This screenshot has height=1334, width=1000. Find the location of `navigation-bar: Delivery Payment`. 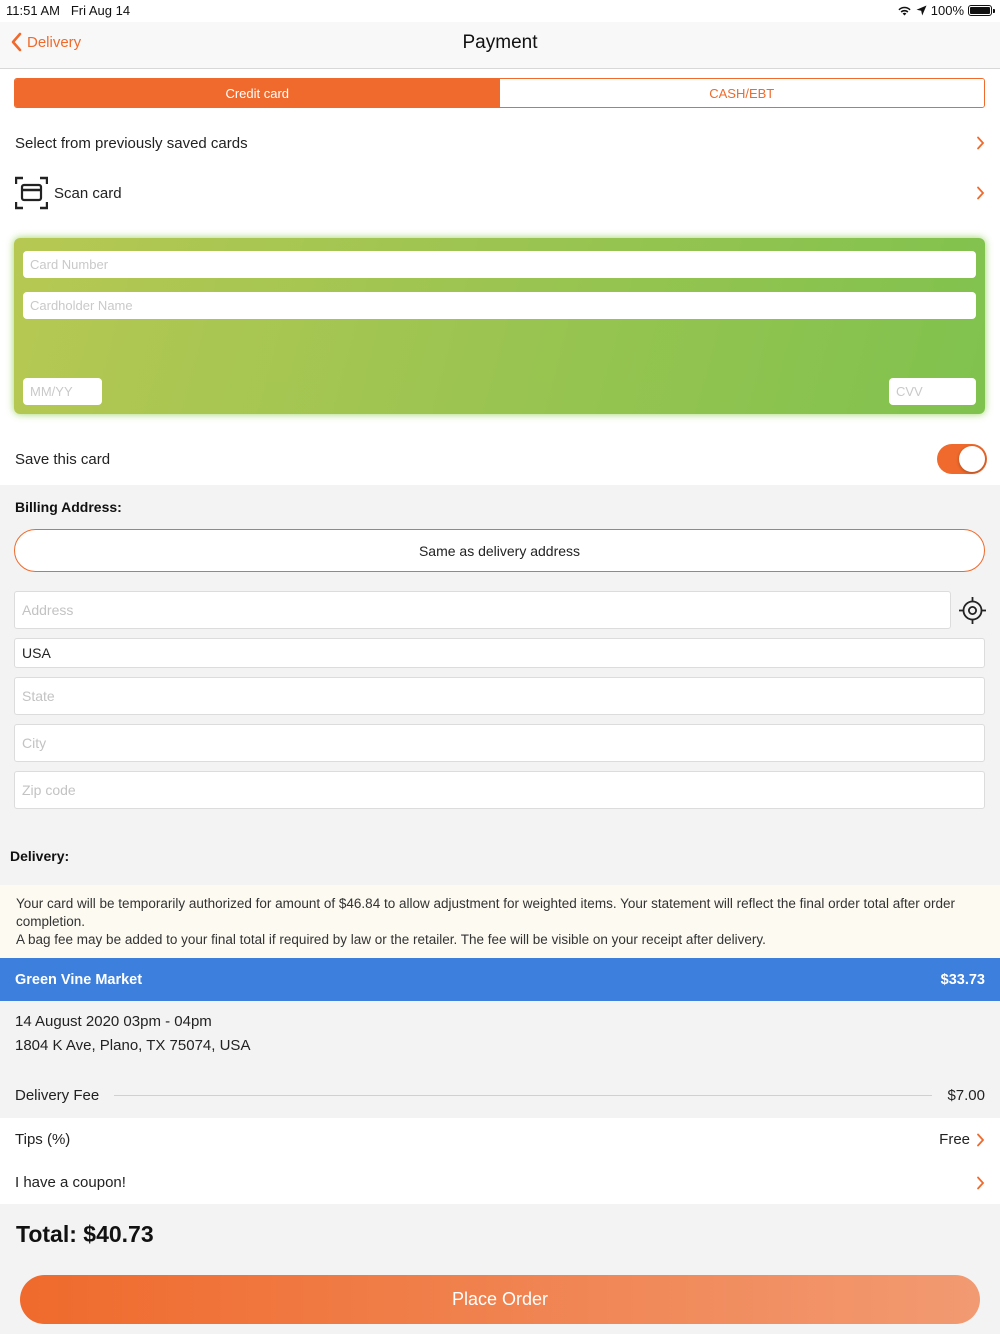

navigation-bar: Delivery Payment is located at coordinates (500, 45).